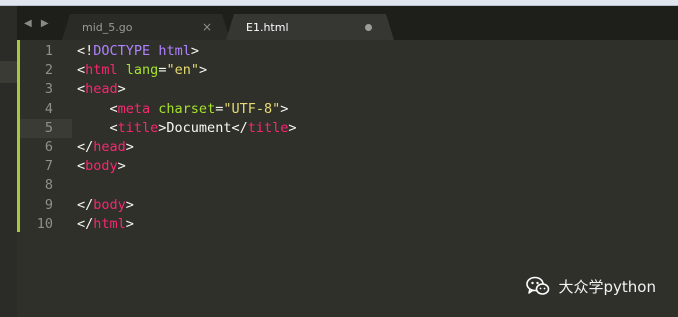 The image size is (678, 317). I want to click on tab-label: E1.html, so click(267, 27).